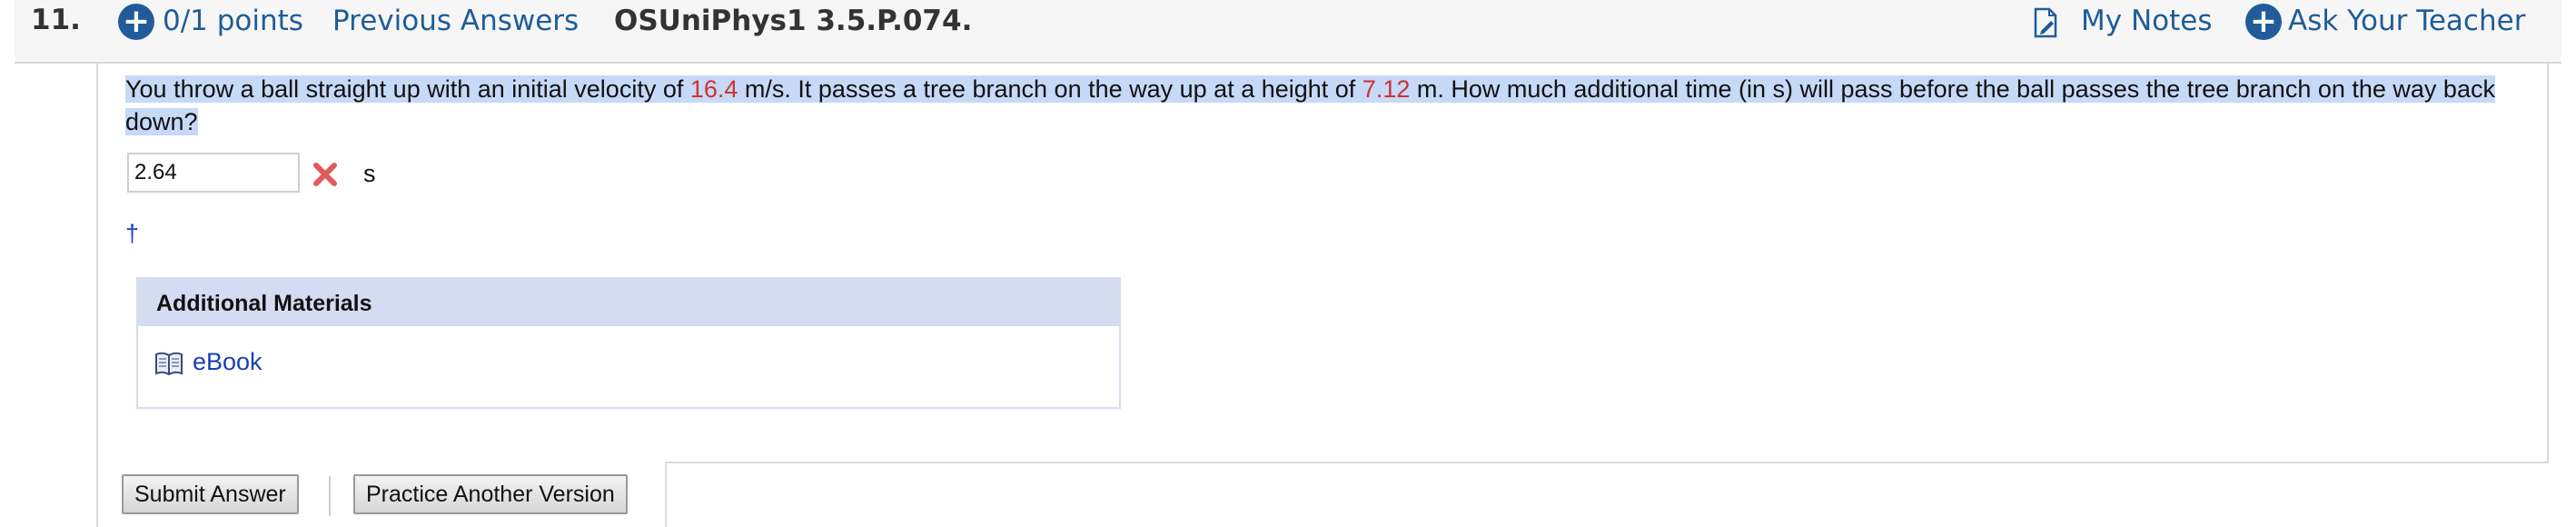 Image resolution: width=2576 pixels, height=527 pixels. I want to click on ask-teacher-plus-icon: +, so click(2263, 22).